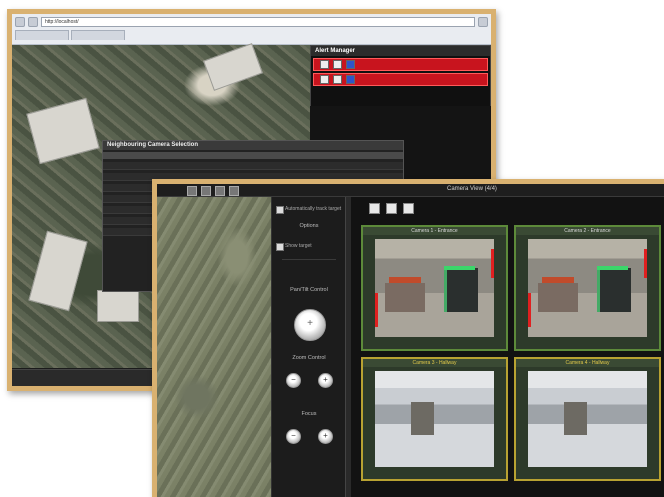 Image resolution: width=664 pixels, height=497 pixels. Describe the element at coordinates (325, 436) in the screenshot. I see `focus-far-button: +` at that location.